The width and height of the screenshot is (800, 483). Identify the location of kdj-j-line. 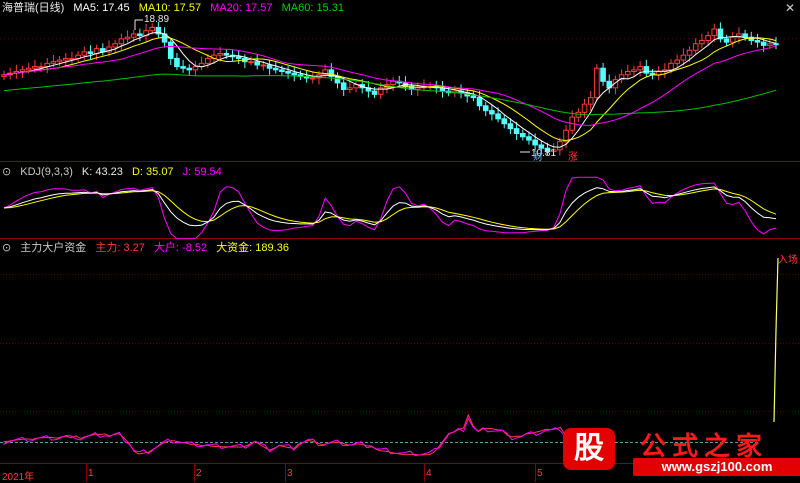
(390, 208).